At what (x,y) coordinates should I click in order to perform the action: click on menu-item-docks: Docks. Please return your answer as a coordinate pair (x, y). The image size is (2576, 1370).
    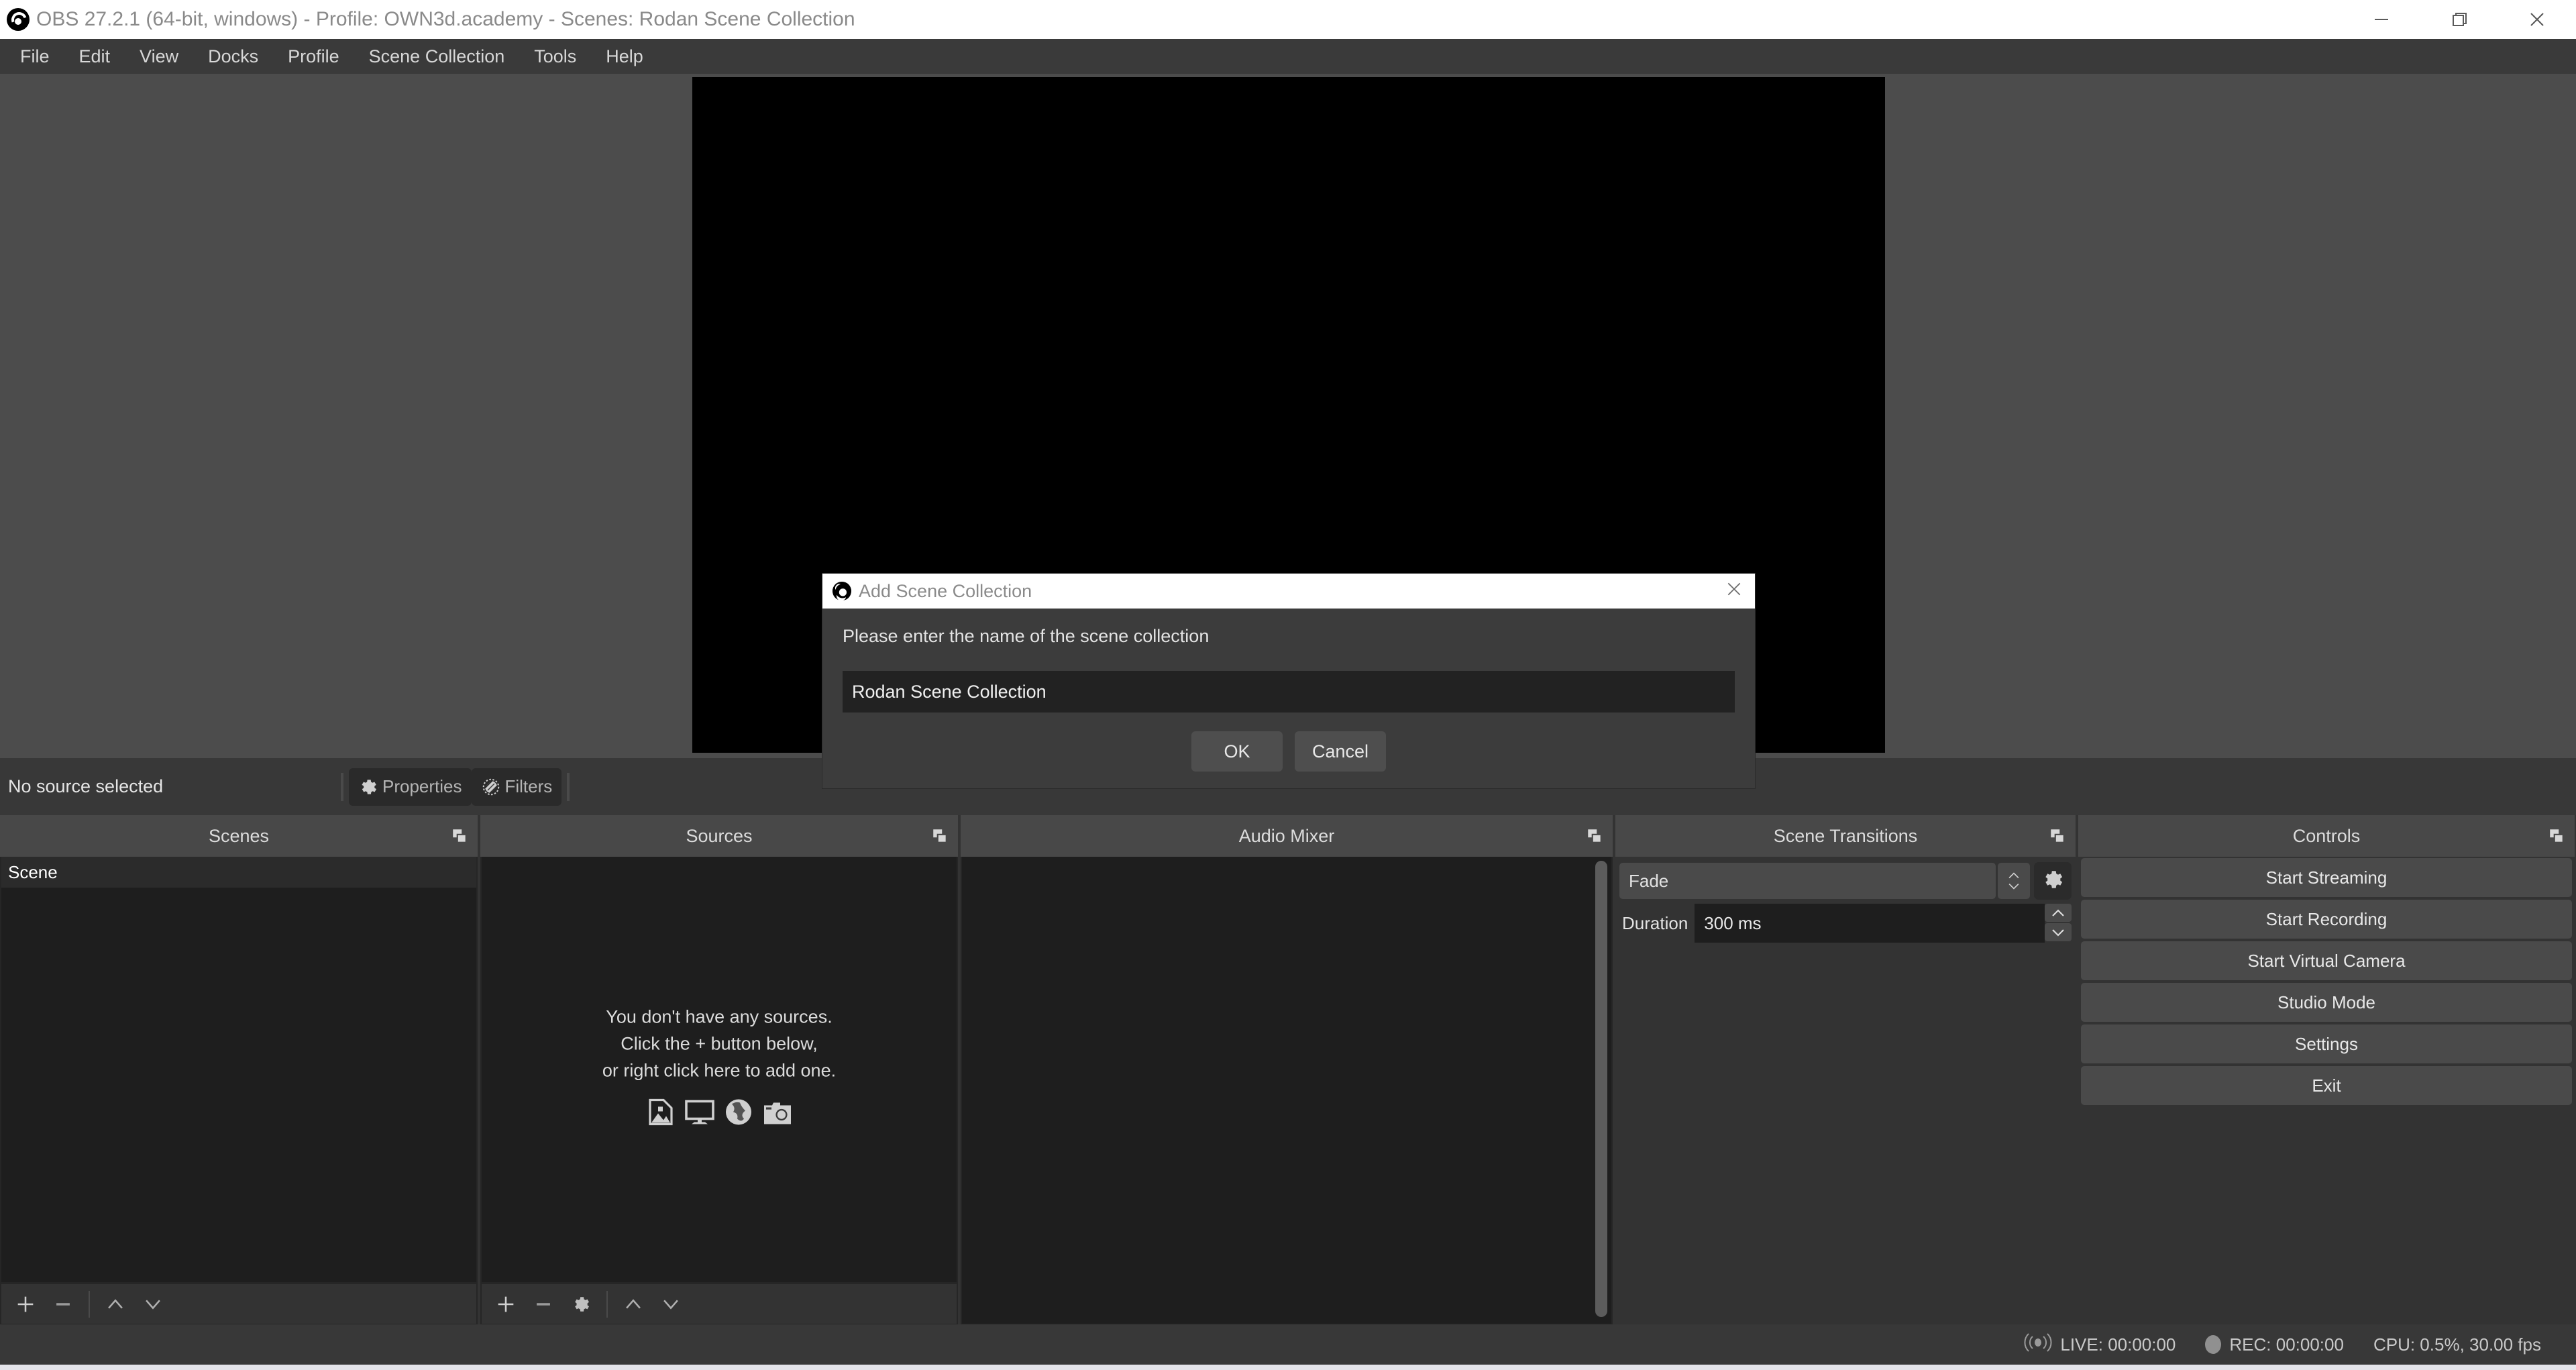
    Looking at the image, I should click on (233, 56).